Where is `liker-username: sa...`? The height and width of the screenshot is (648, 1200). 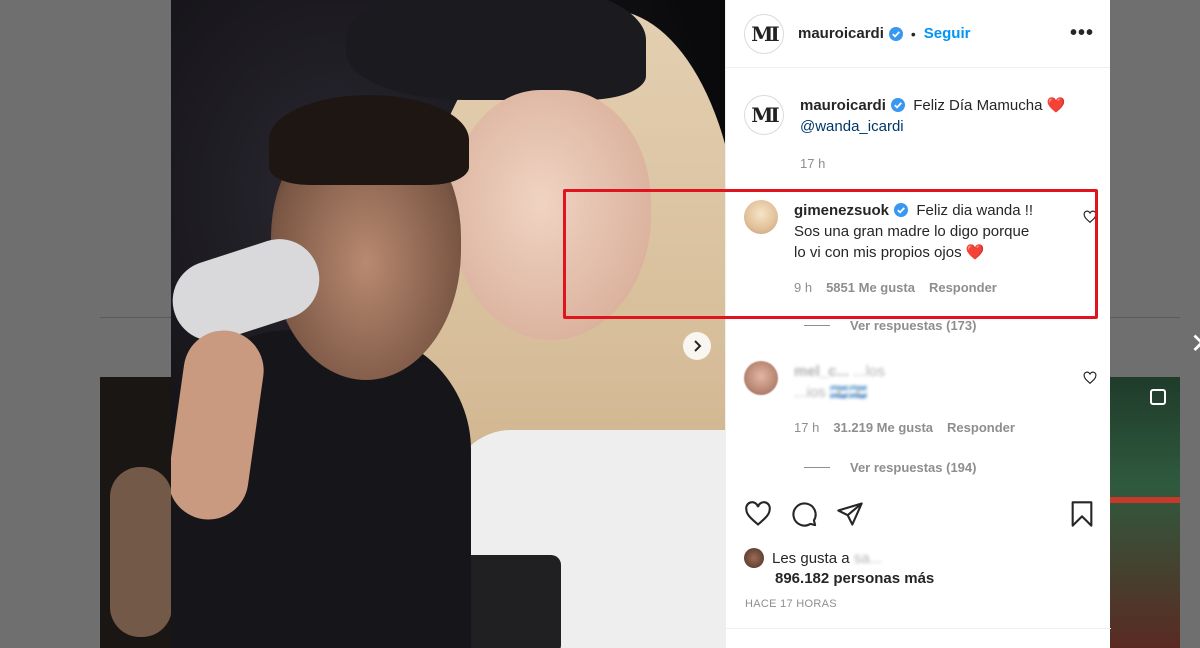 liker-username: sa... is located at coordinates (868, 558).